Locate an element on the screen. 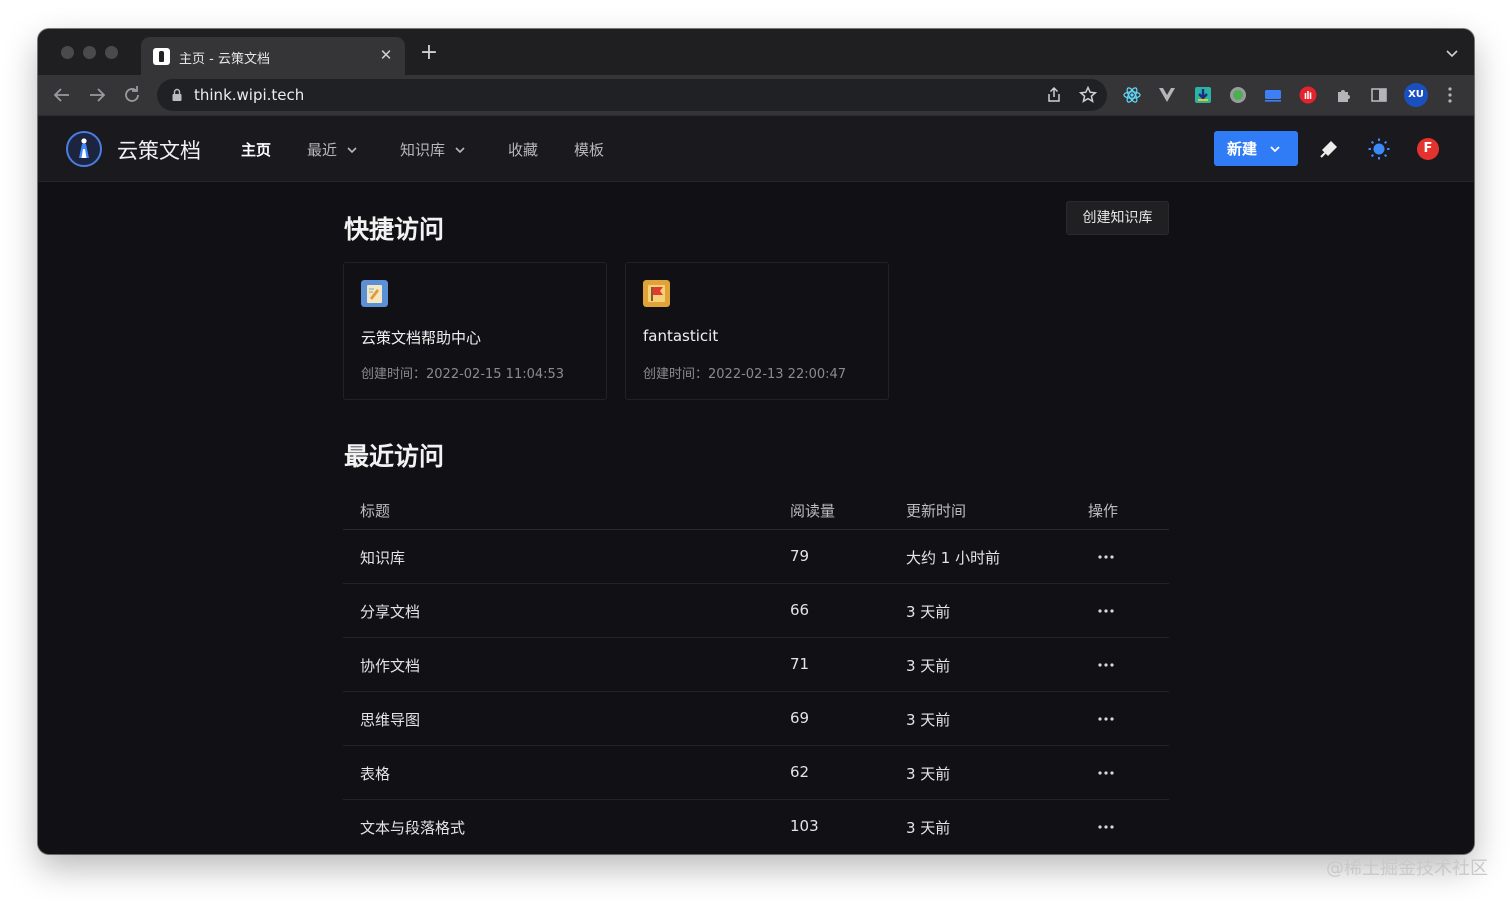 This screenshot has width=1512, height=901. address-bar: think.wipi.tech is located at coordinates (632, 95).